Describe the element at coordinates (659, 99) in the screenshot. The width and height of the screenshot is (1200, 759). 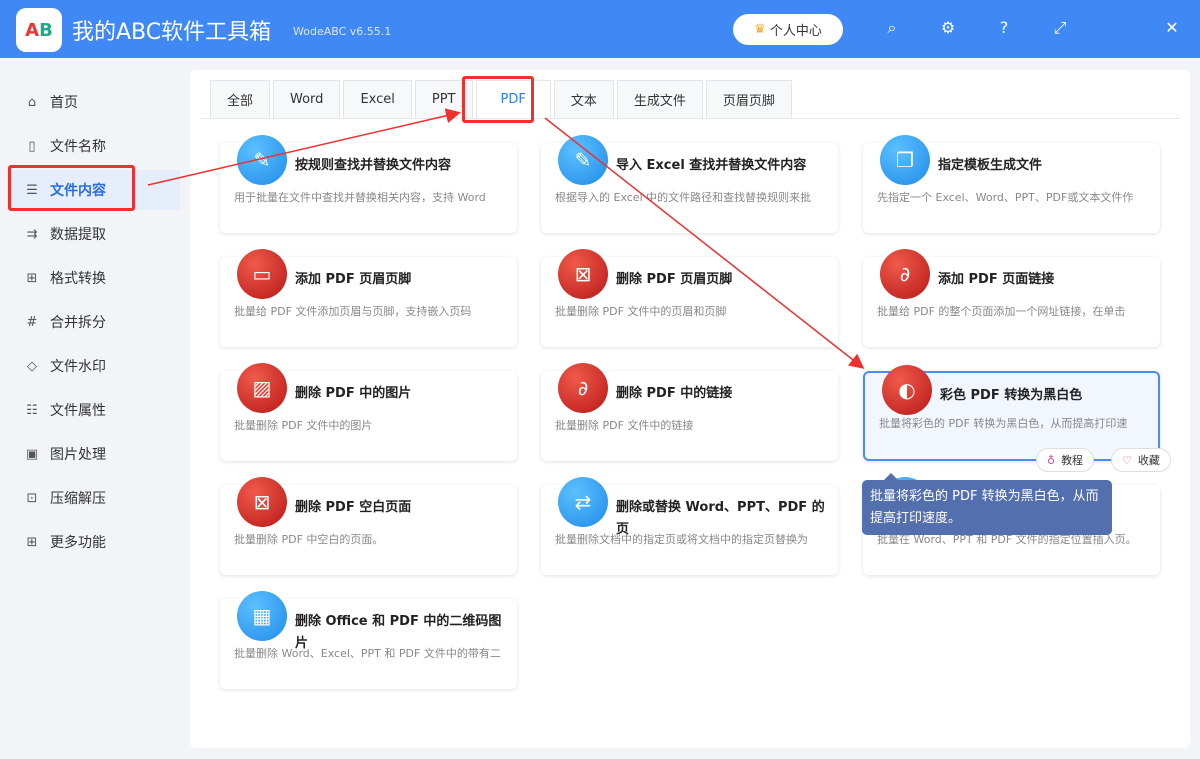
I see `tab: 生成文件` at that location.